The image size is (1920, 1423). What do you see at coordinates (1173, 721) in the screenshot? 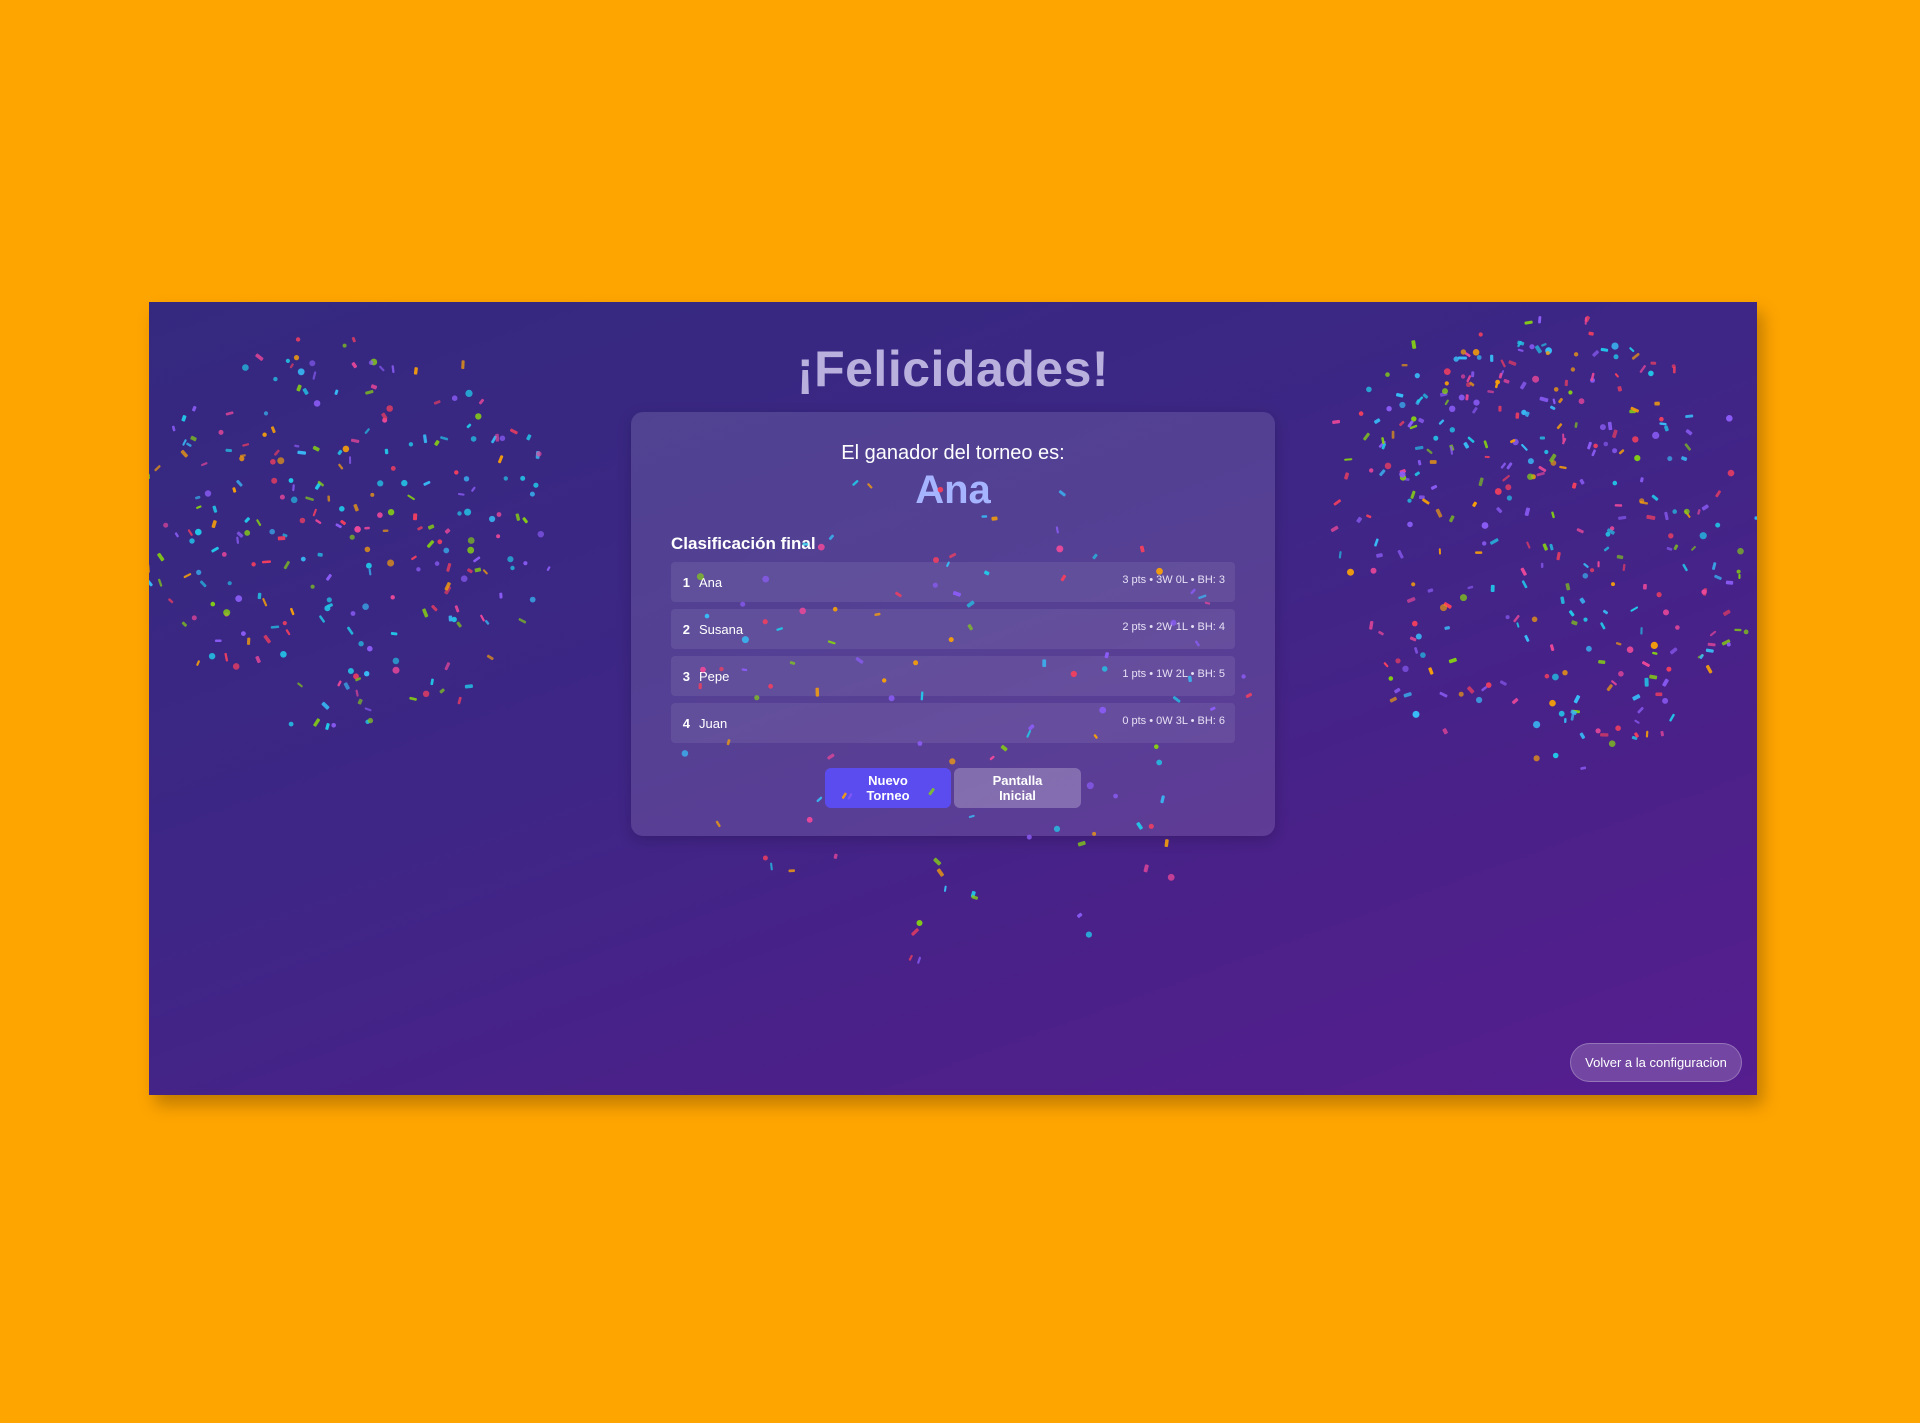
I see `row-stats: 0 pts • 0W 3L • BH: 6` at bounding box center [1173, 721].